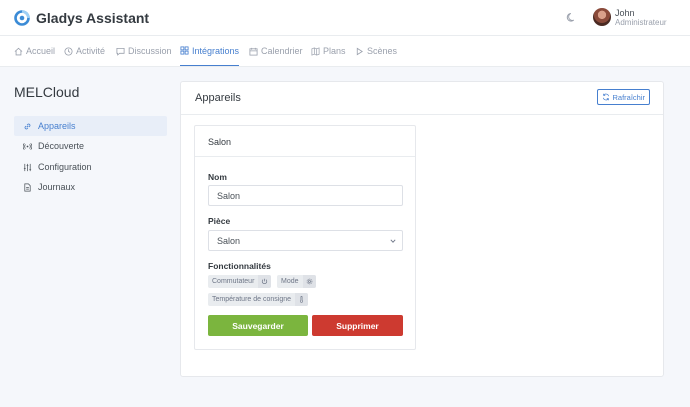  Describe the element at coordinates (309, 281) in the screenshot. I see `gear-icon` at that location.